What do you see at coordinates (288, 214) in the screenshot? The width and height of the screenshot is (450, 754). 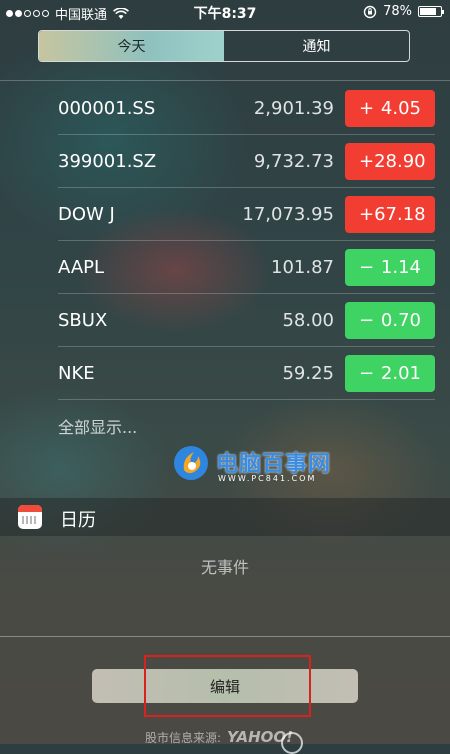 I see `stock-price: 17,073.95` at bounding box center [288, 214].